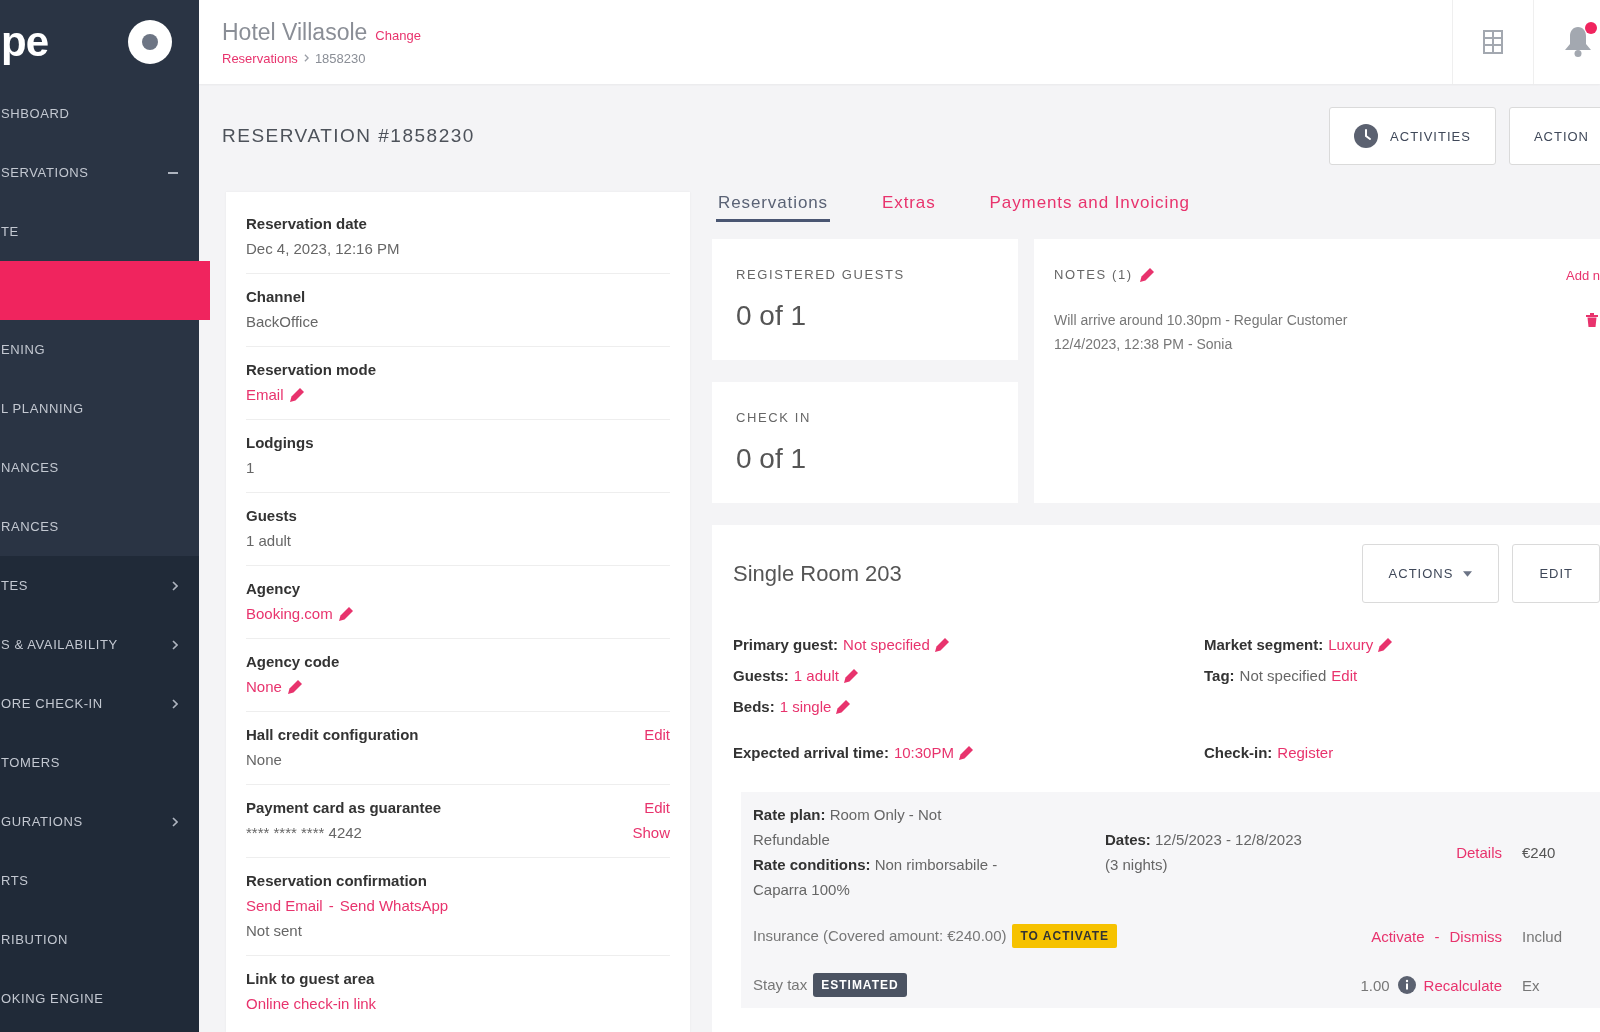  I want to click on table-icon, so click(1493, 42).